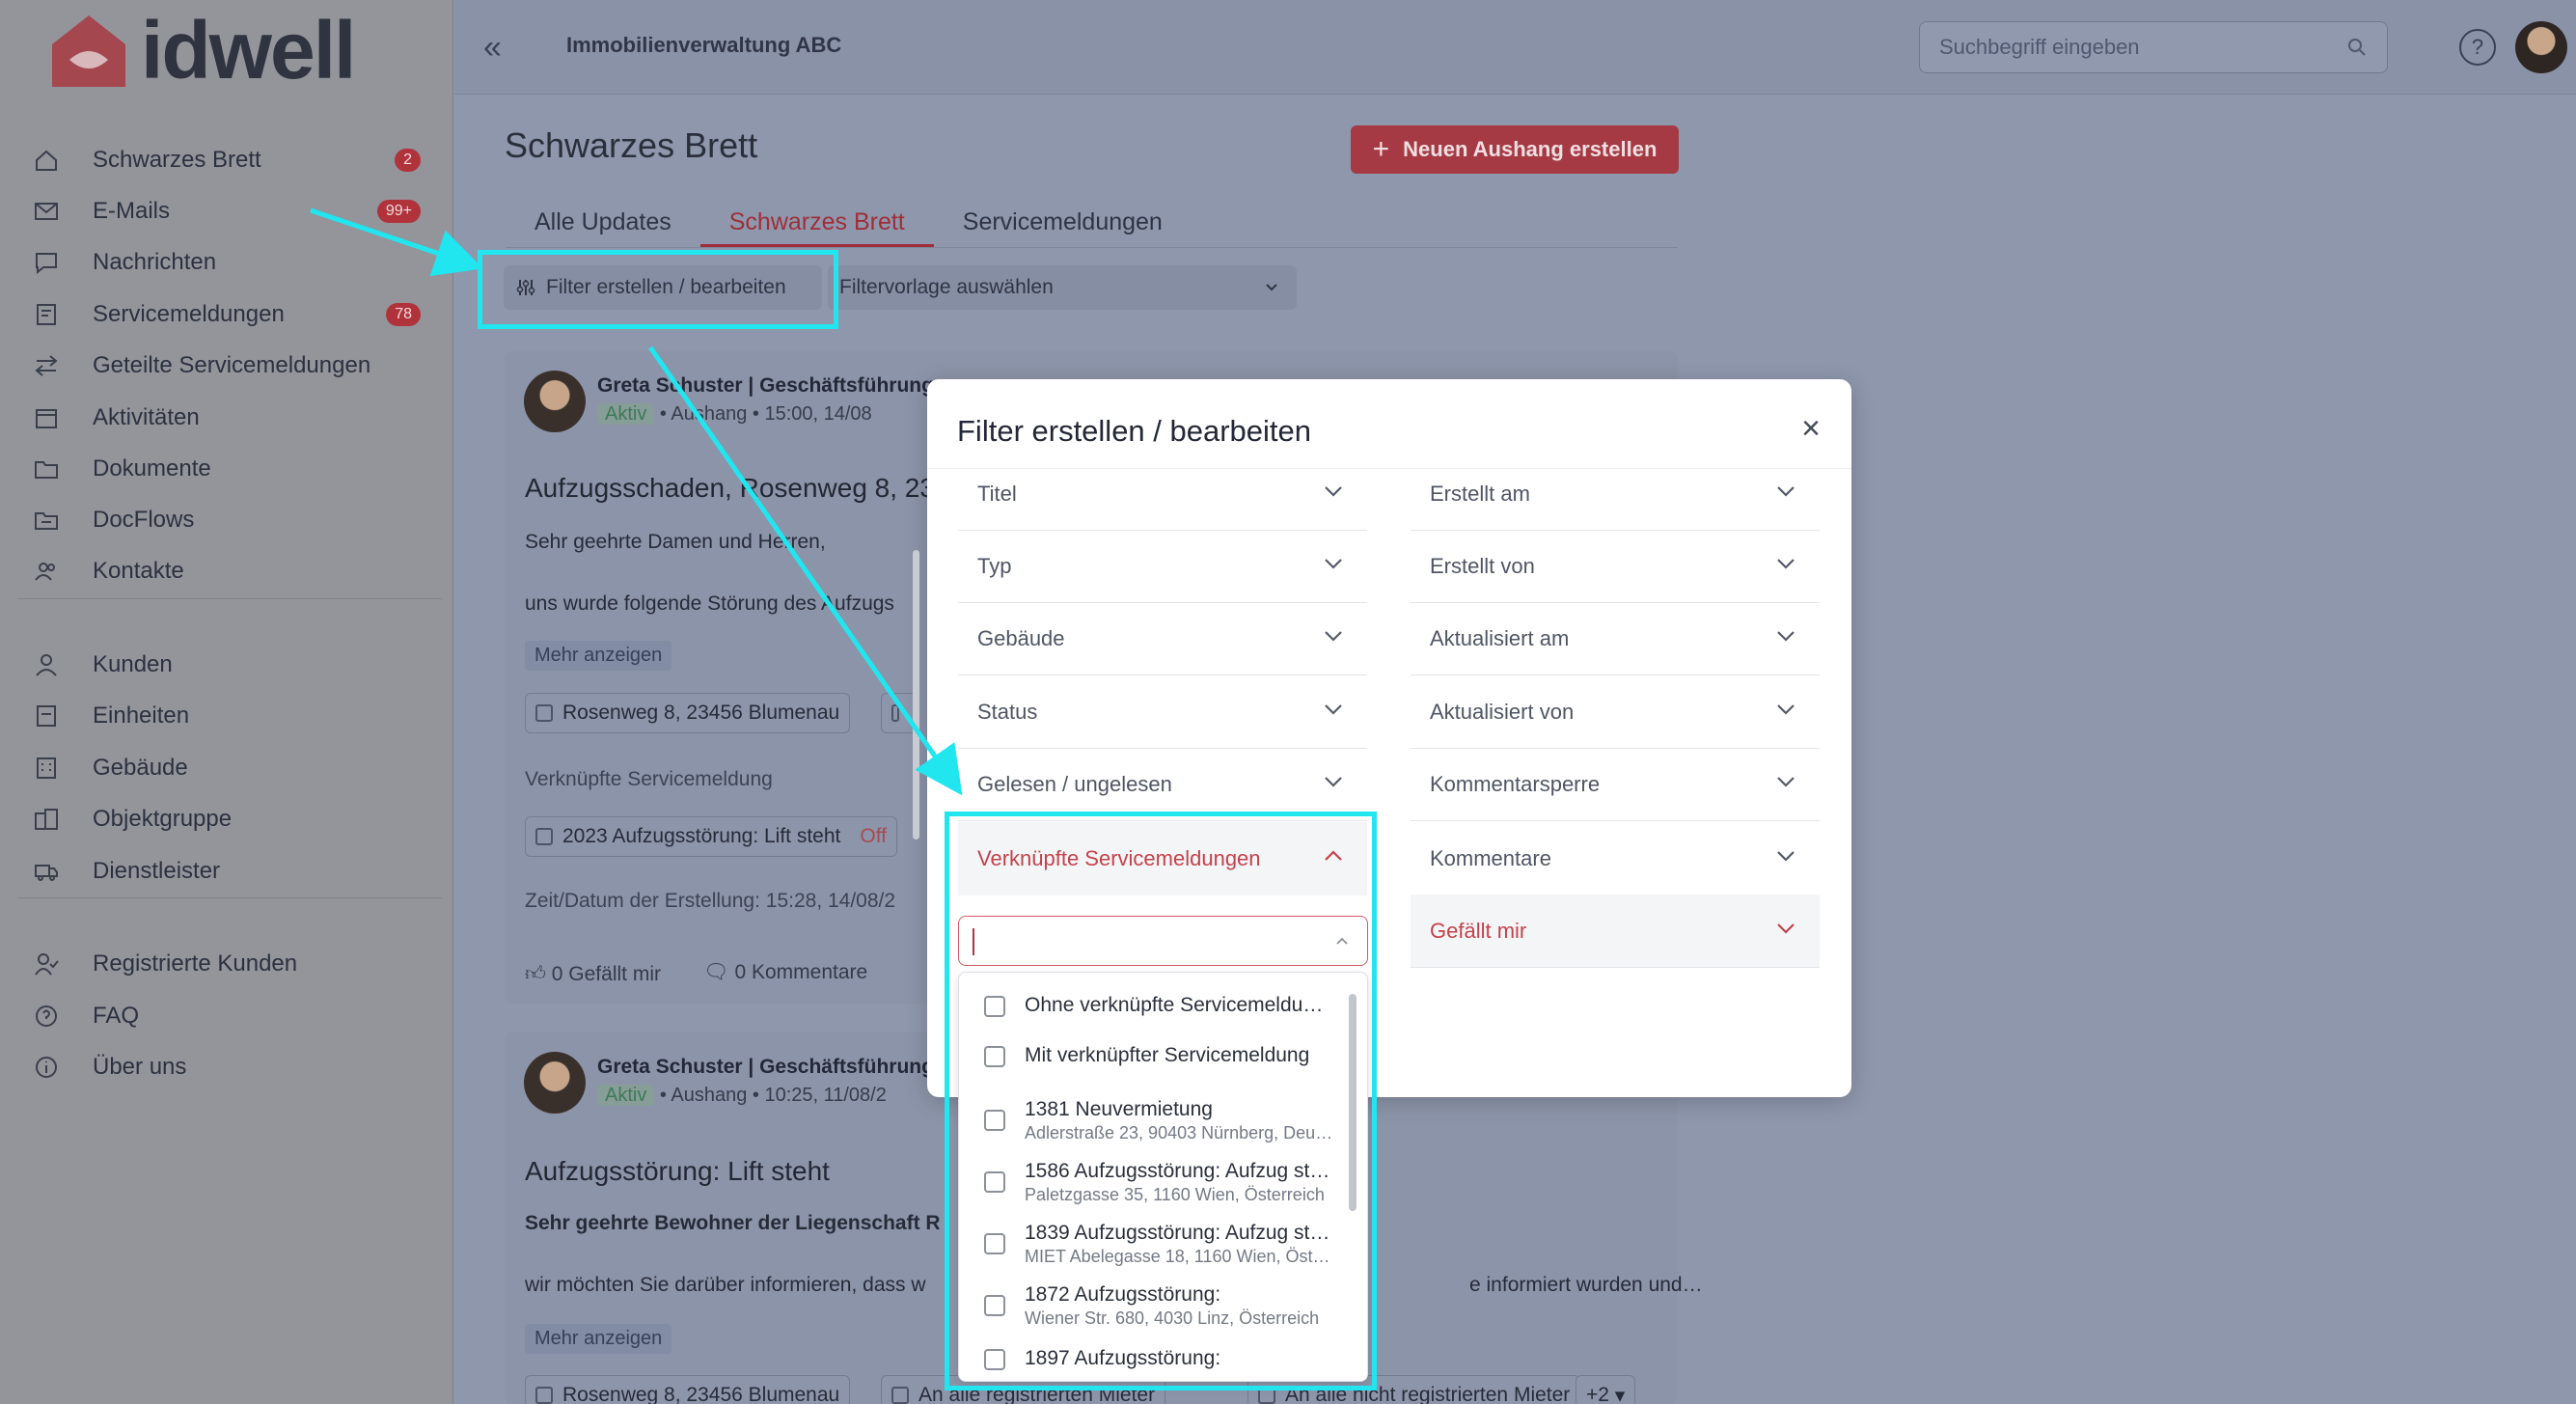 The image size is (2576, 1404). What do you see at coordinates (1516, 784) in the screenshot?
I see `filter-label: Kommentarsperre` at bounding box center [1516, 784].